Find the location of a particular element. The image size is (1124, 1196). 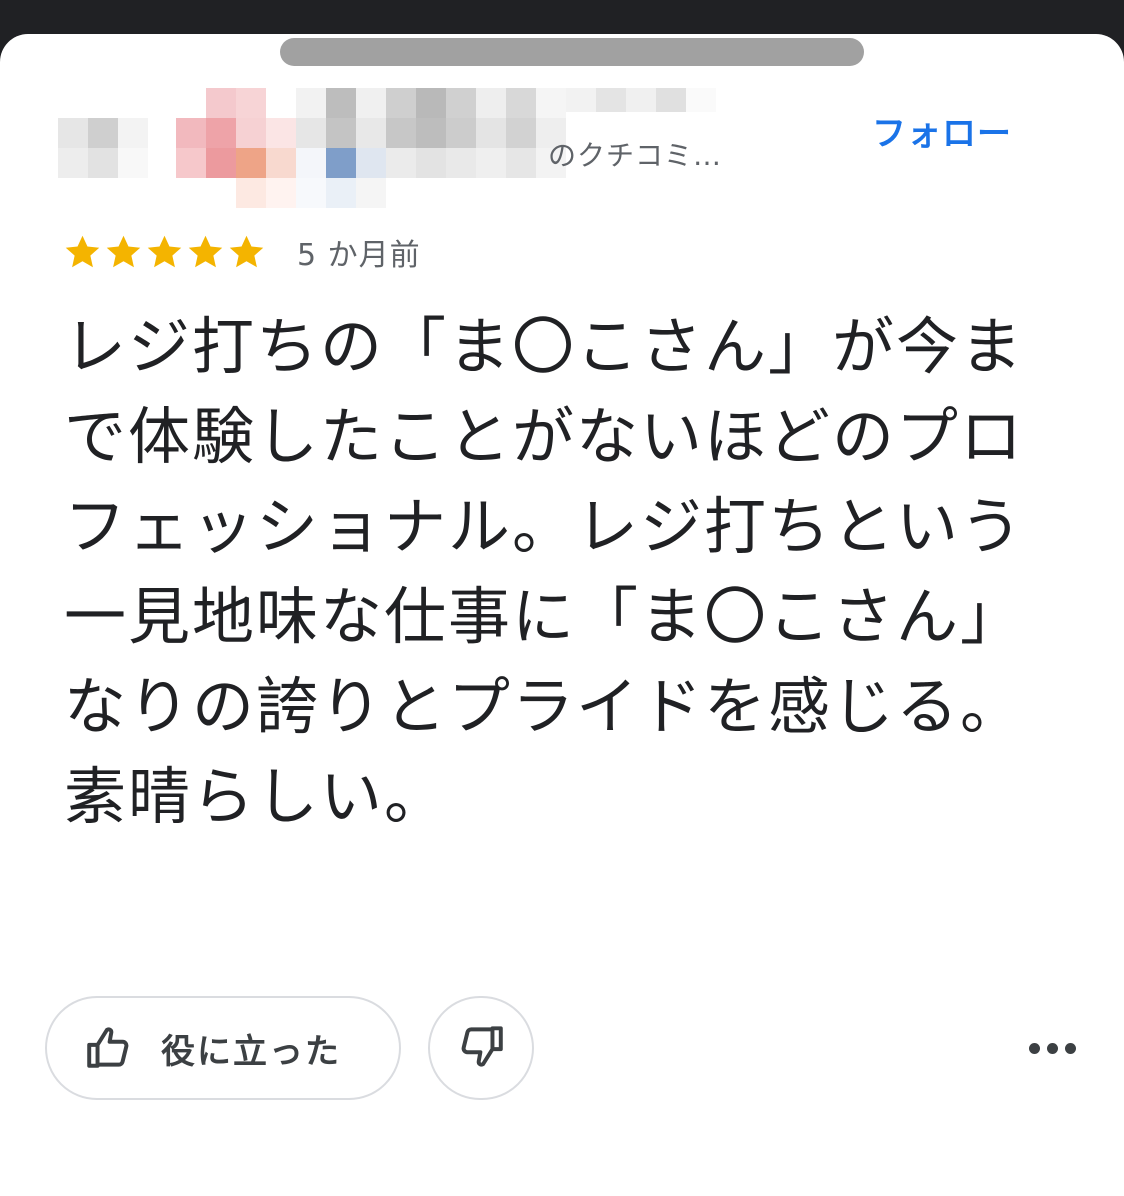

follow-button: フォロー is located at coordinates (942, 130).